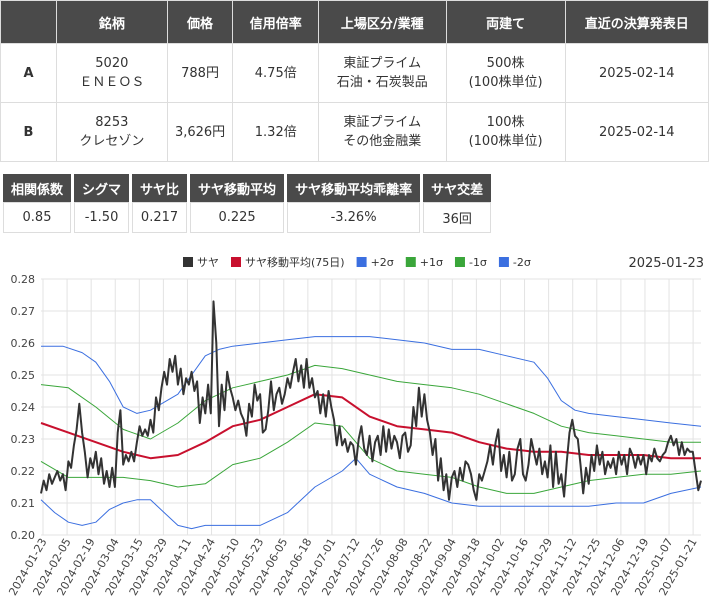 The height and width of the screenshot is (606, 711). Describe the element at coordinates (112, 22) in the screenshot. I see `header-stock: 銘柄` at that location.